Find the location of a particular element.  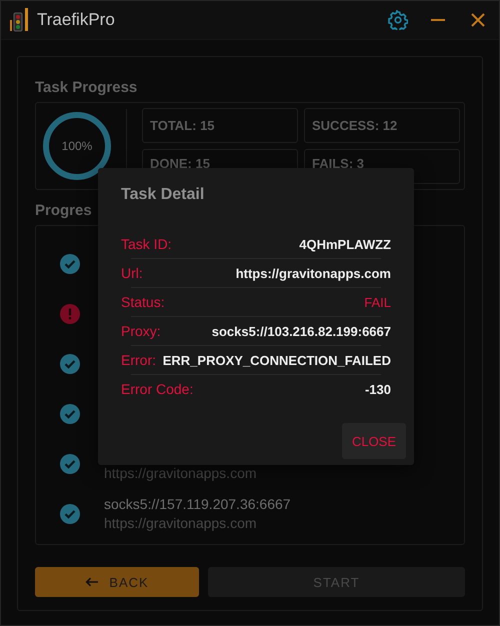

stat-box: TOTAL: 15 is located at coordinates (220, 125).